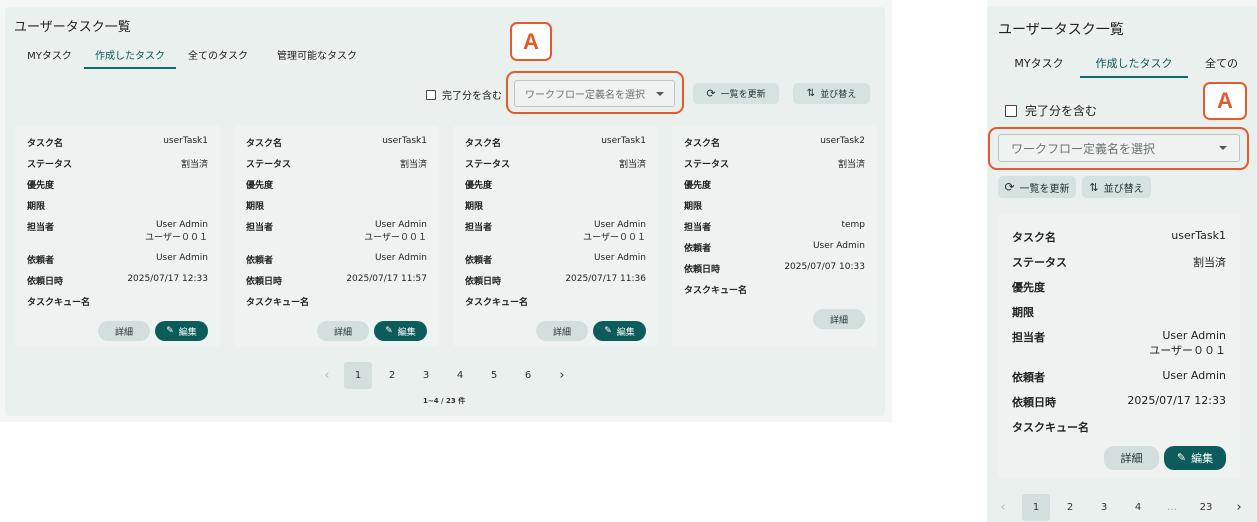  I want to click on task-tabs: MYタスク 作成したタスク 全てのタスク 管理可能なタスク, so click(194, 58).